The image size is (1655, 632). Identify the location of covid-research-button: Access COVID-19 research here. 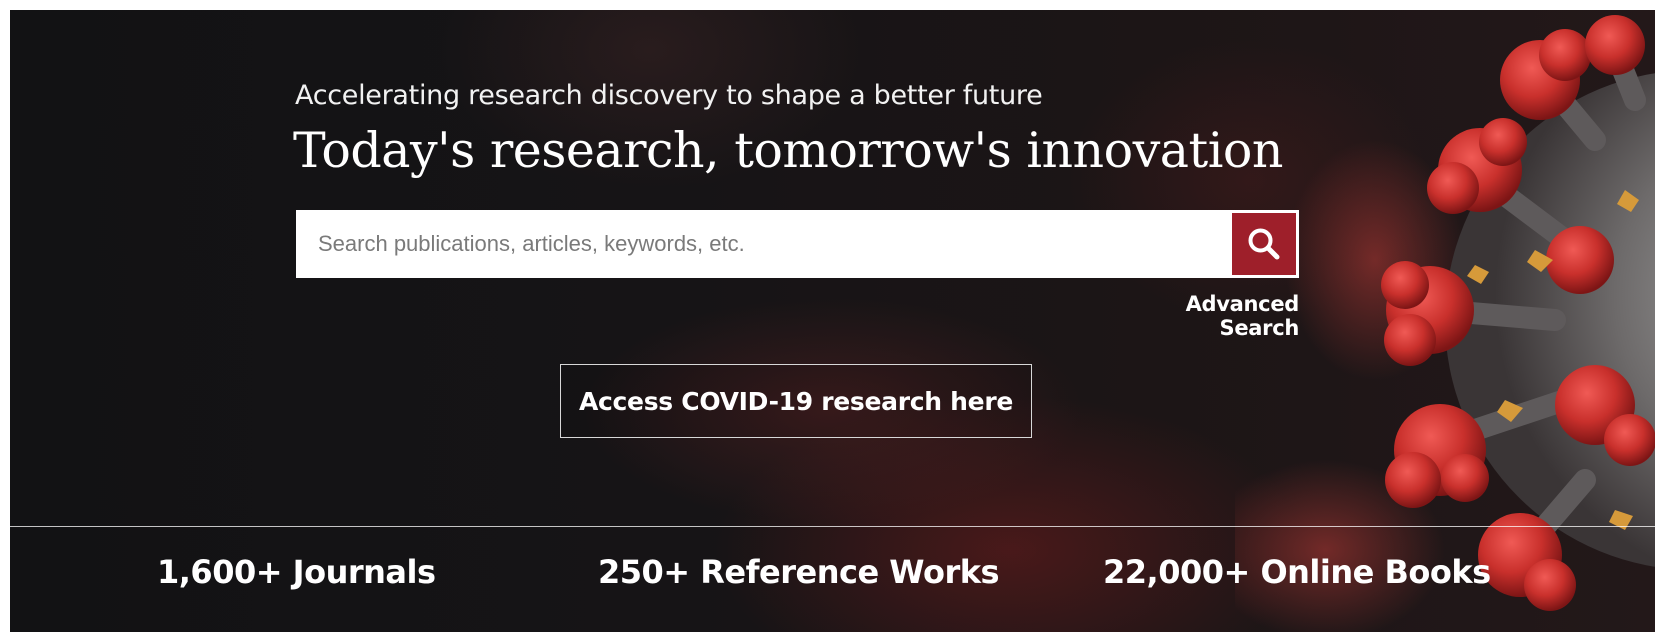
(796, 401).